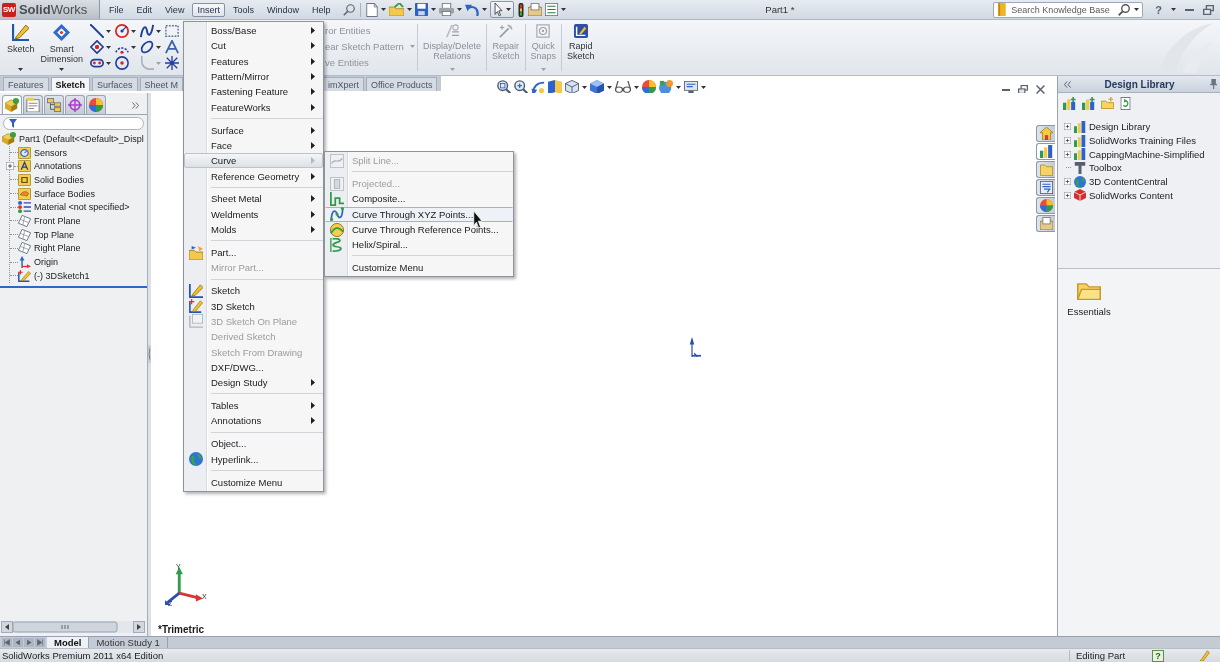 The height and width of the screenshot is (662, 1220). Describe the element at coordinates (51, 152) in the screenshot. I see `tree-item: Sensors` at that location.